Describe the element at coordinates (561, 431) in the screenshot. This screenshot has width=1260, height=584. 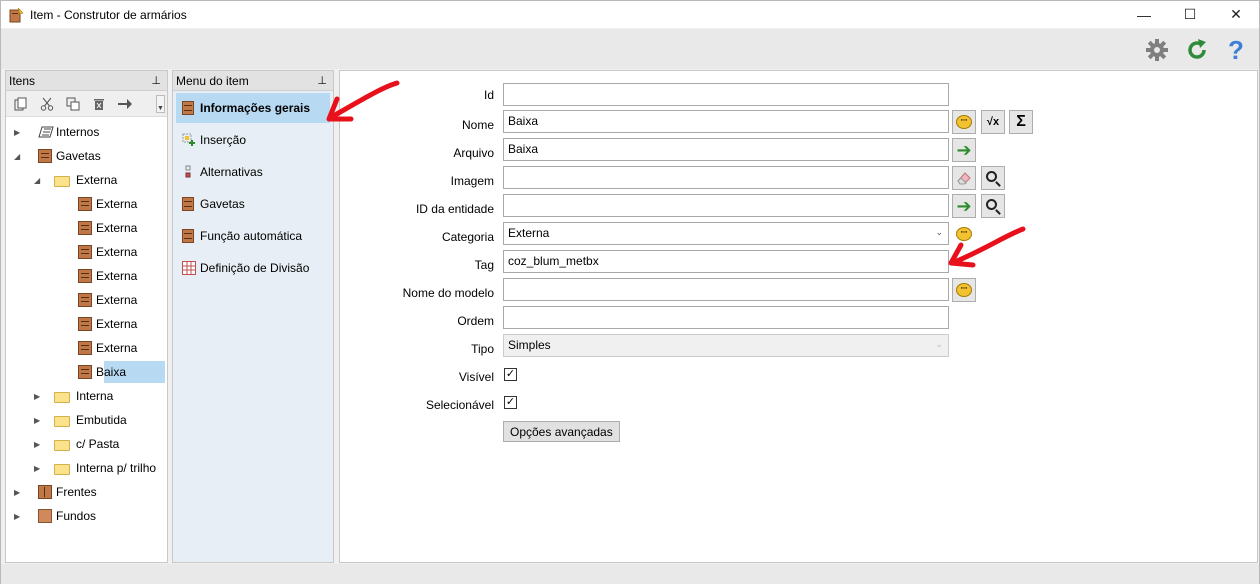
I see `advanced-options-button: Opções avançadas` at that location.